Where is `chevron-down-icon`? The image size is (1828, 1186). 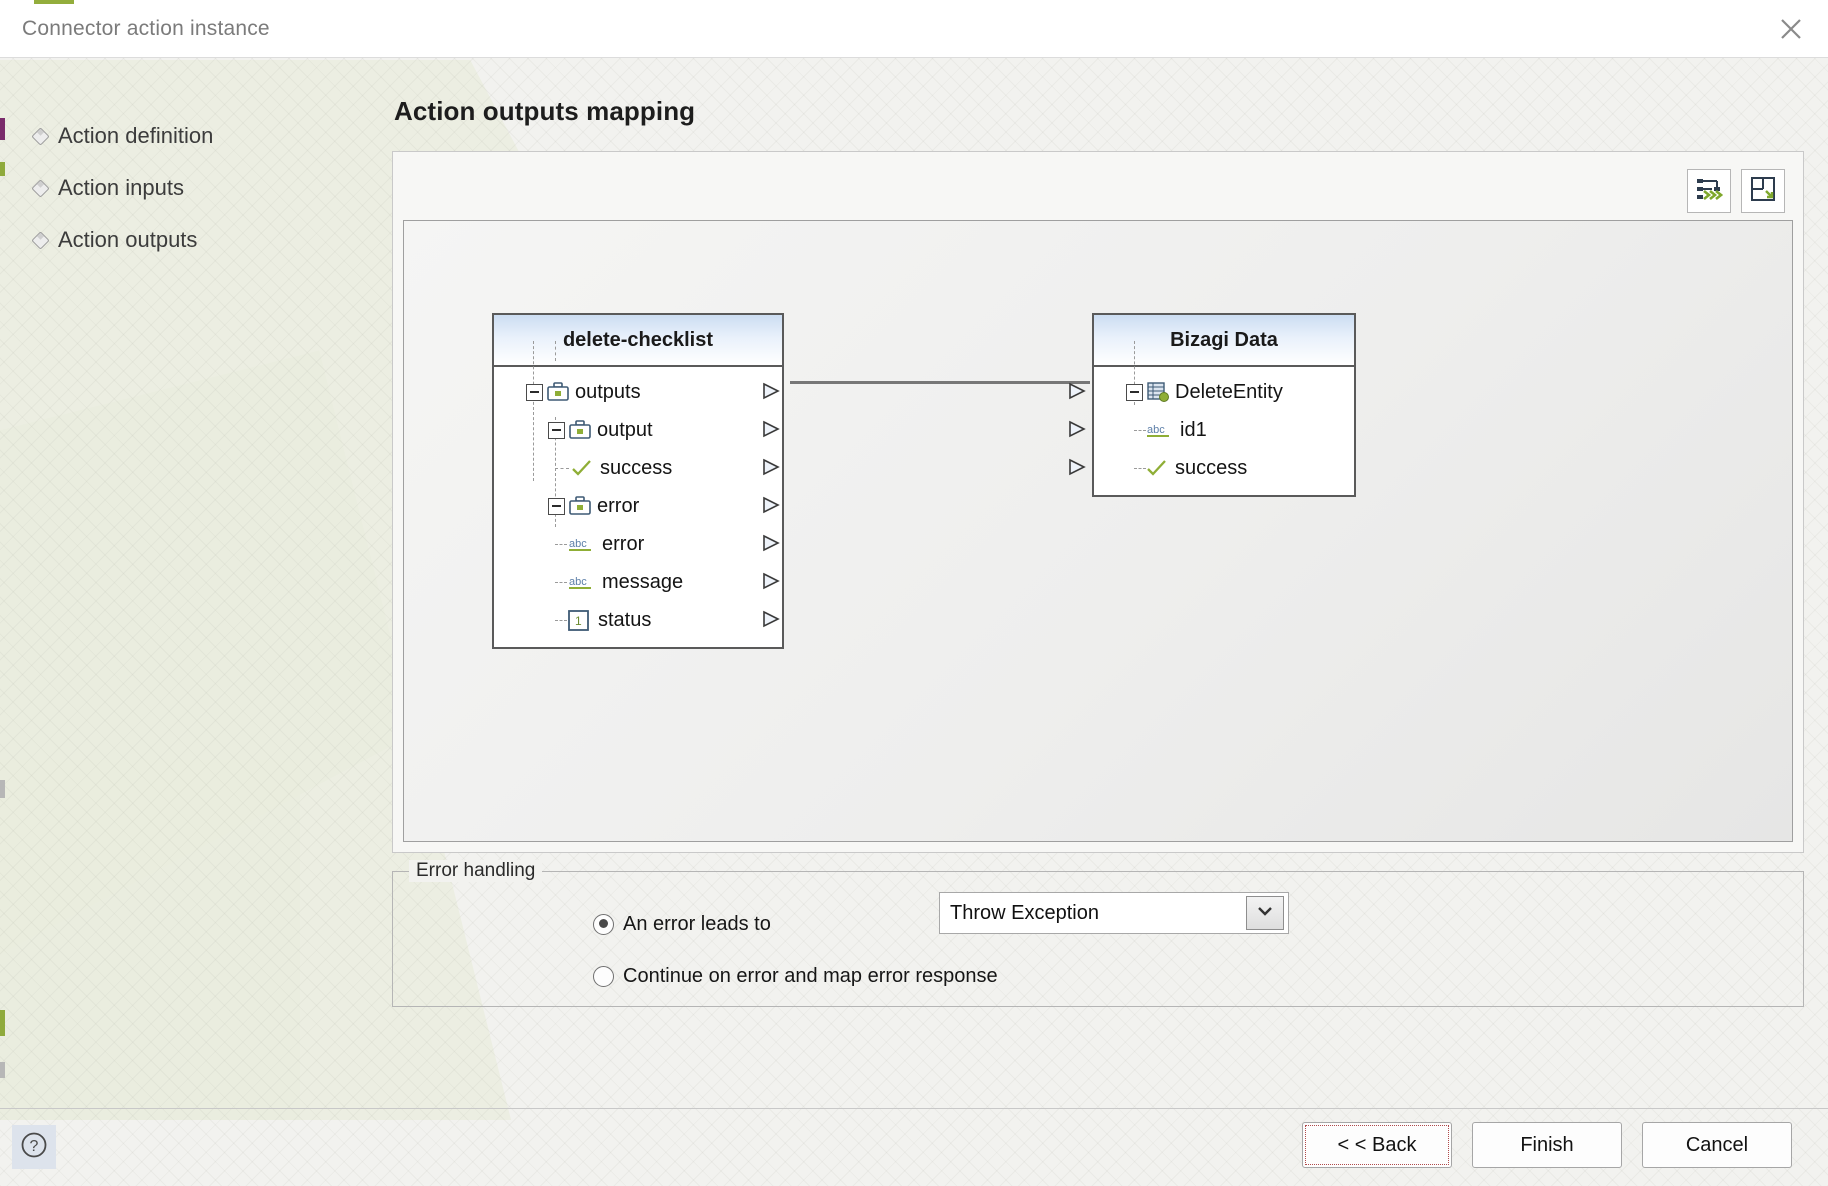
chevron-down-icon is located at coordinates (1265, 913).